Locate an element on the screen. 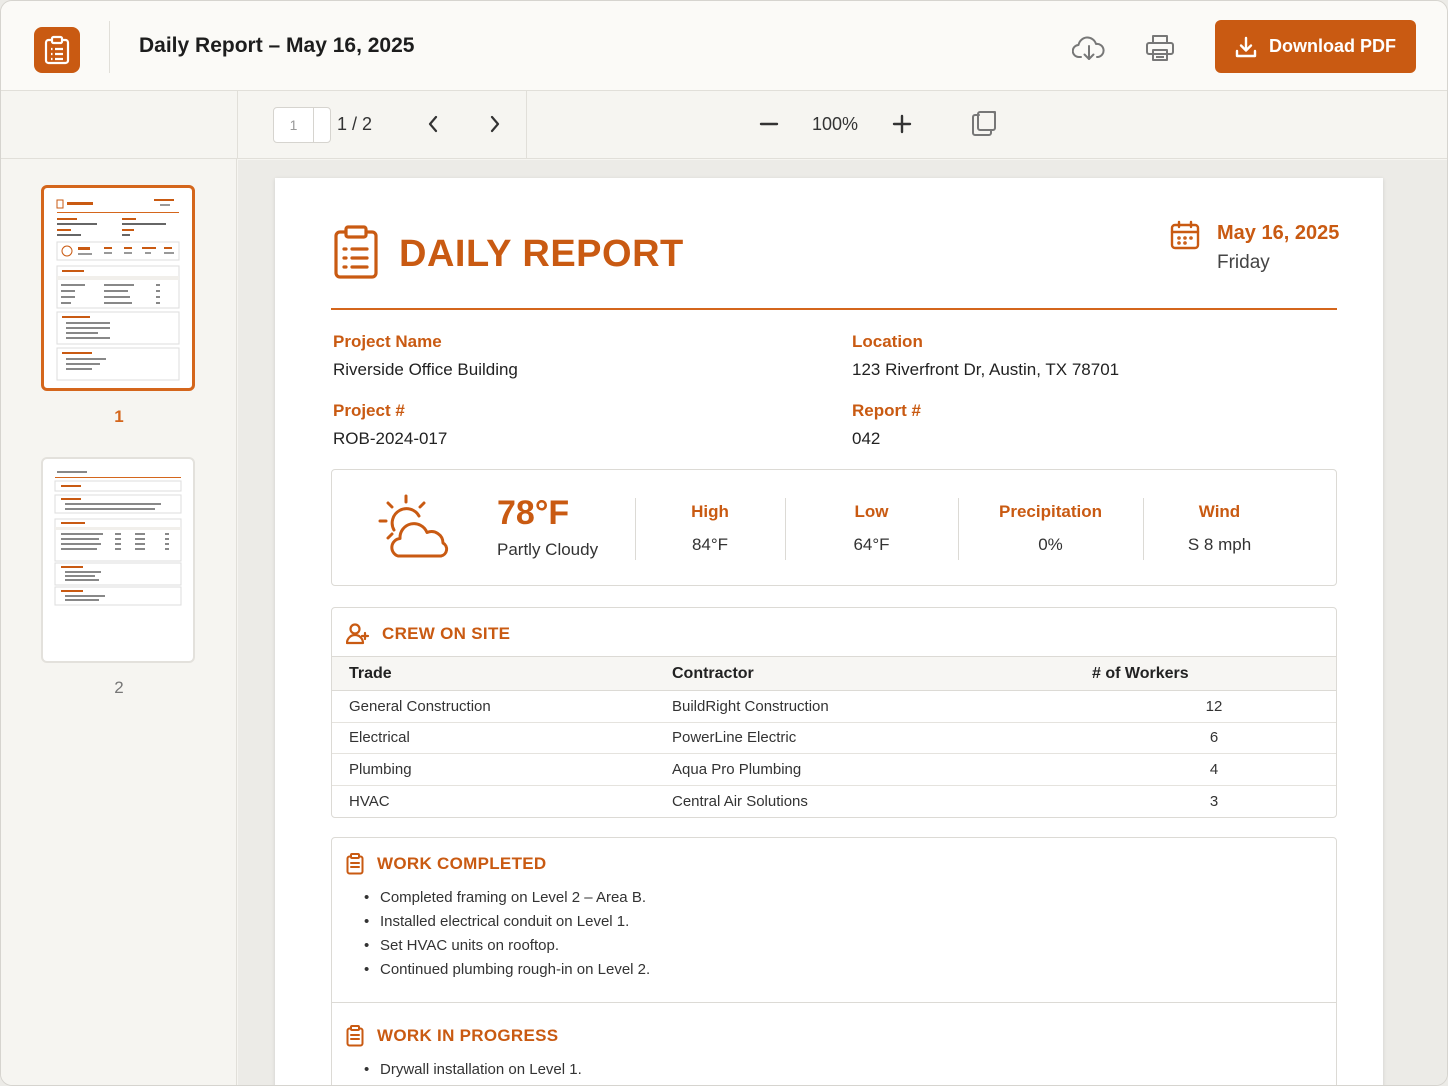 Image resolution: width=1448 pixels, height=1086 pixels. location-label: Location is located at coordinates (887, 341).